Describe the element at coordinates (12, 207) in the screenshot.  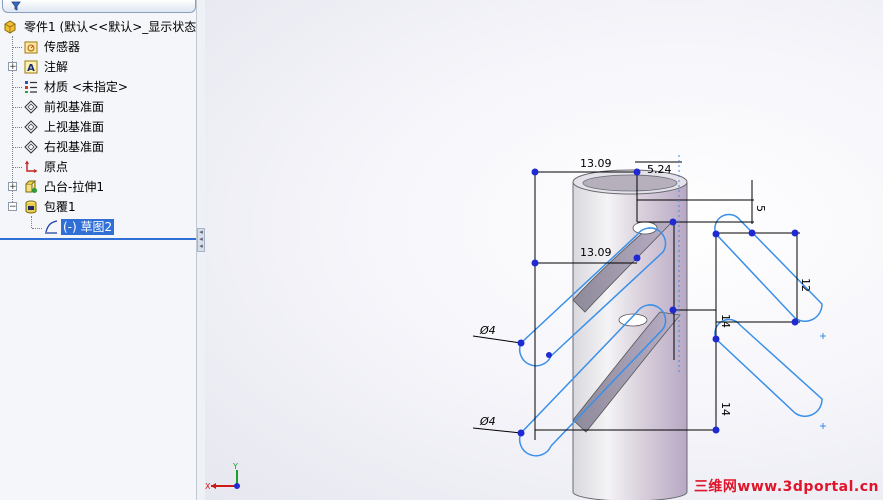
I see `collapse-toggle: −` at that location.